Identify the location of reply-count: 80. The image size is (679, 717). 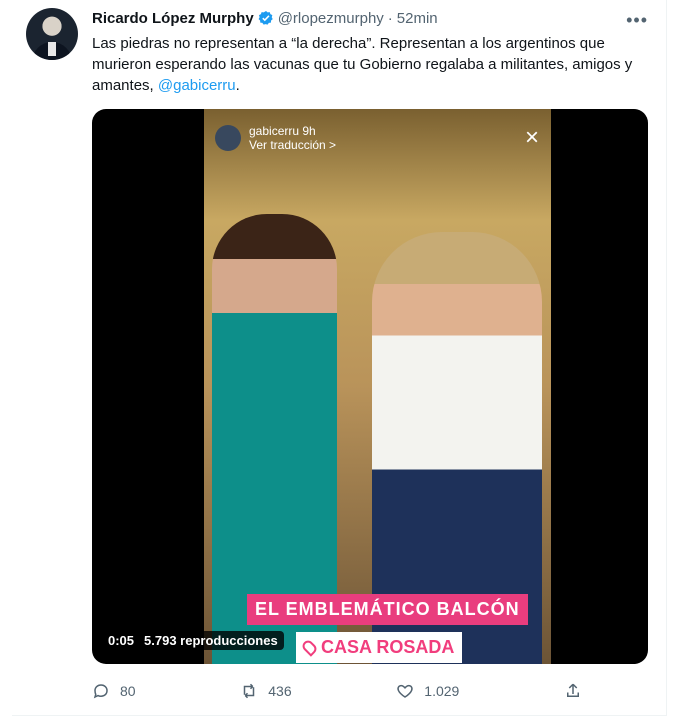
(128, 691).